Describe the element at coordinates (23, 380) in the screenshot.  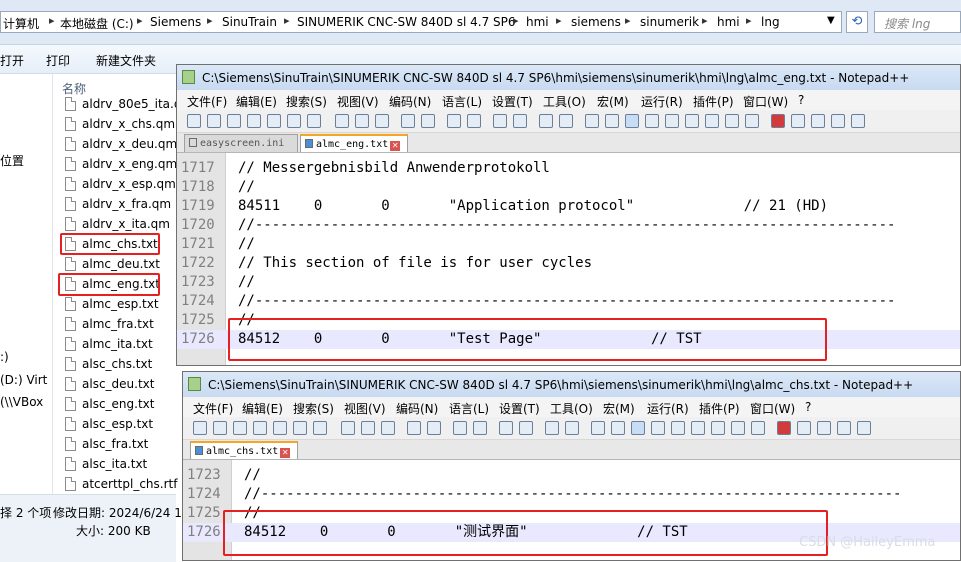
I see `nav-item-drive-d: (D:) Virt` at that location.